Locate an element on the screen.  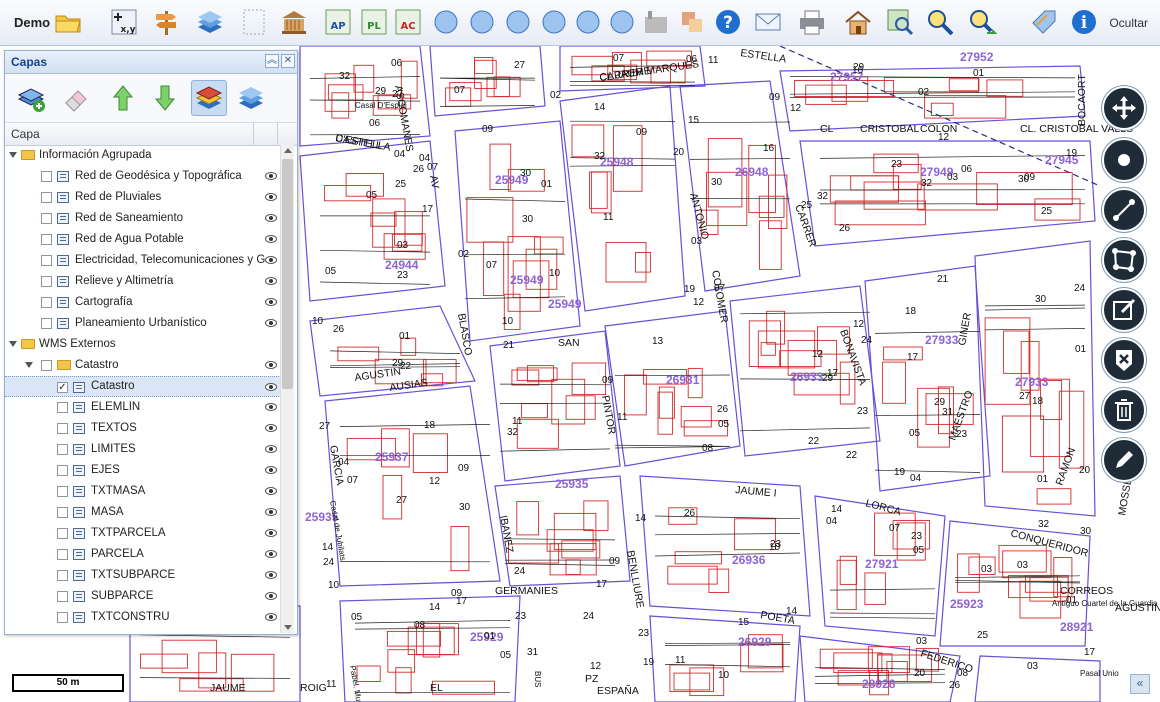
add-u-button is located at coordinates (622, 22).